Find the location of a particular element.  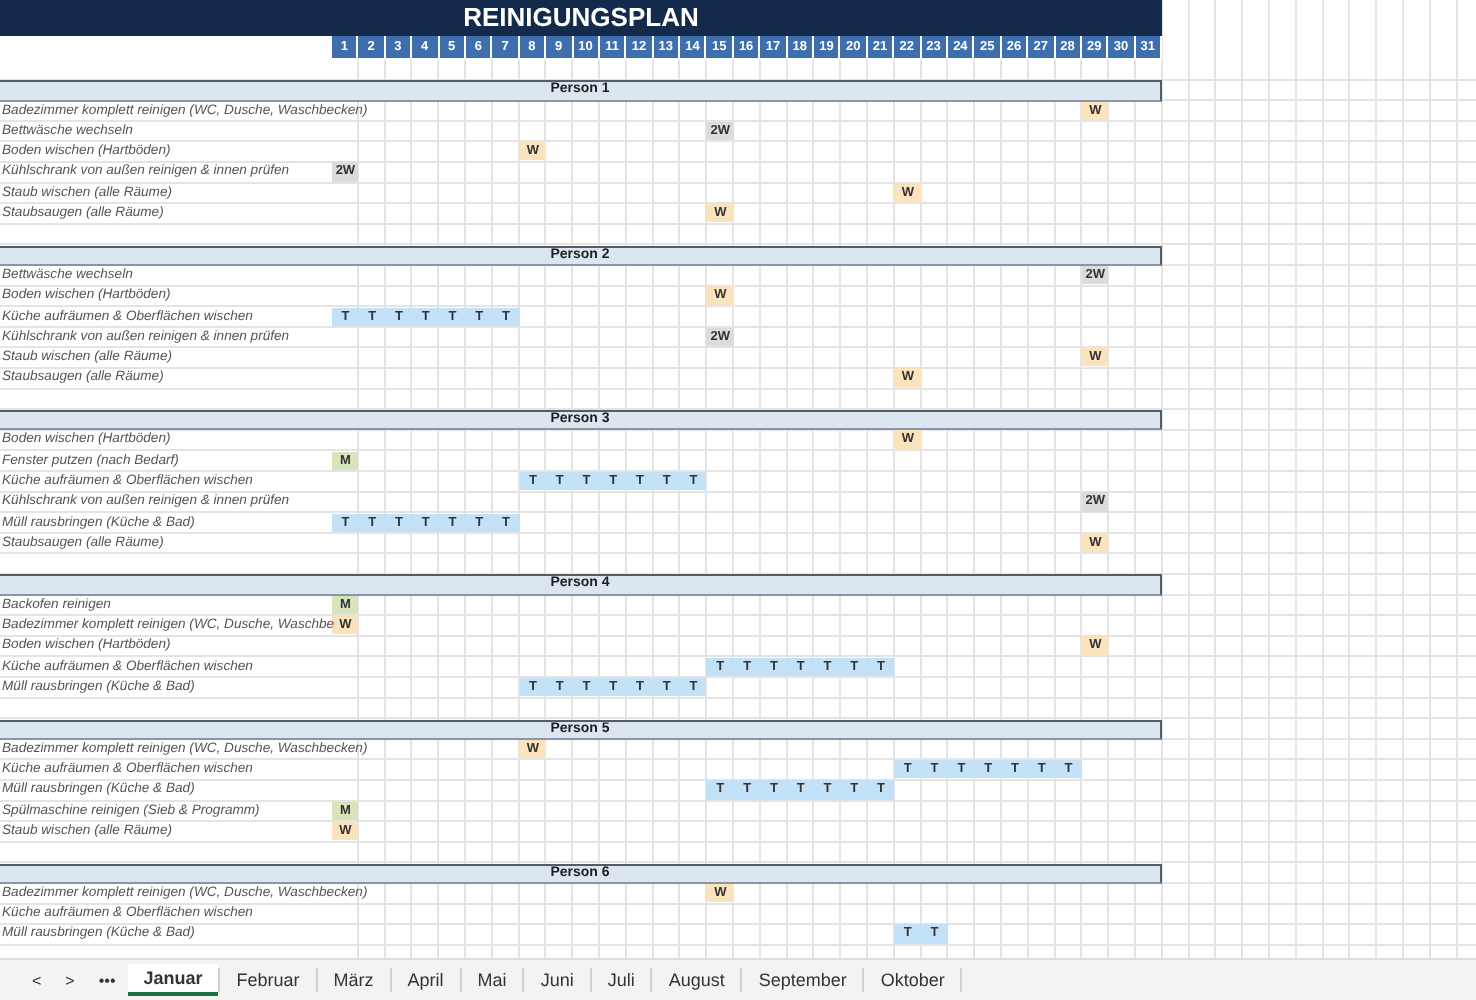

sheet-tab: Januar is located at coordinates (173, 980).